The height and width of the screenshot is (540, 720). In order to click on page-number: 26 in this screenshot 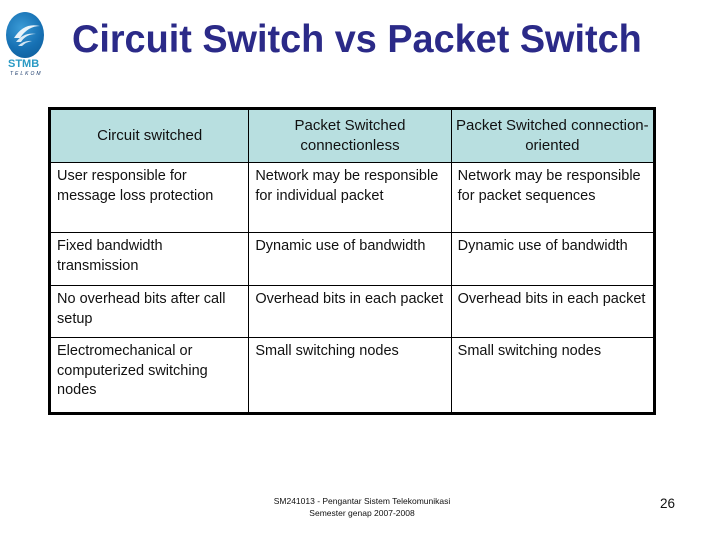, I will do `click(668, 503)`.